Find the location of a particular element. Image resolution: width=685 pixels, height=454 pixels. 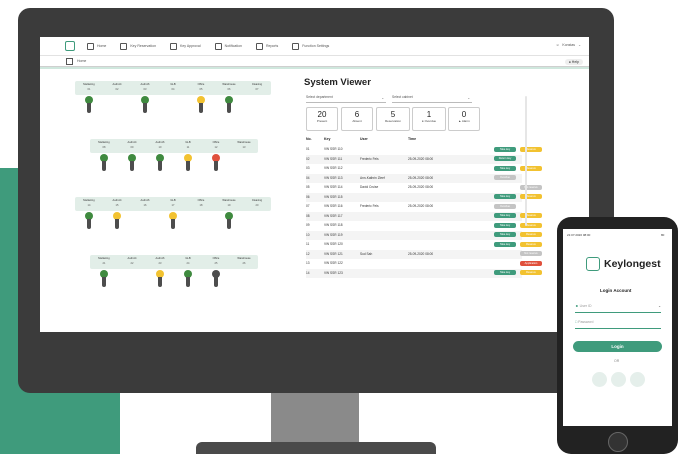

row-user: David Cruise is located at coordinates (369, 187).